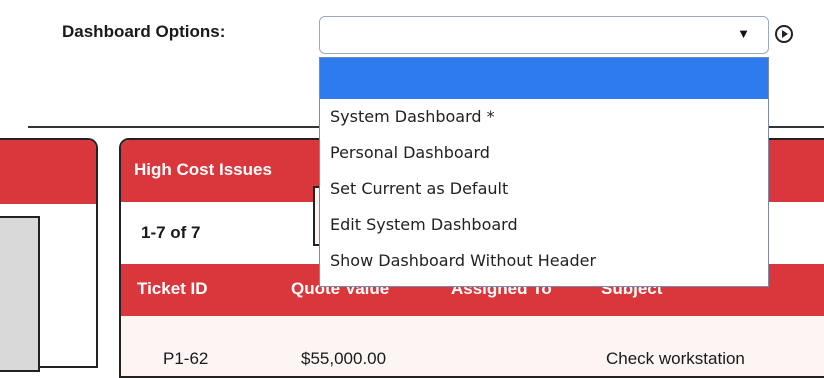  What do you see at coordinates (544, 153) in the screenshot?
I see `dropdown-item-personal-dashboard: Personal Dashboard` at bounding box center [544, 153].